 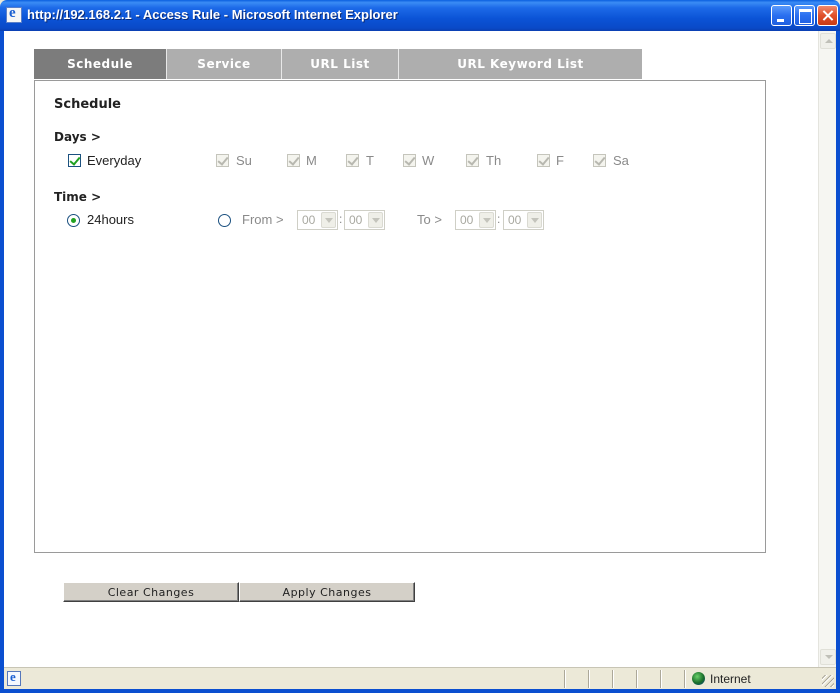 I want to click on day-checkbox-t, so click(x=352, y=160).